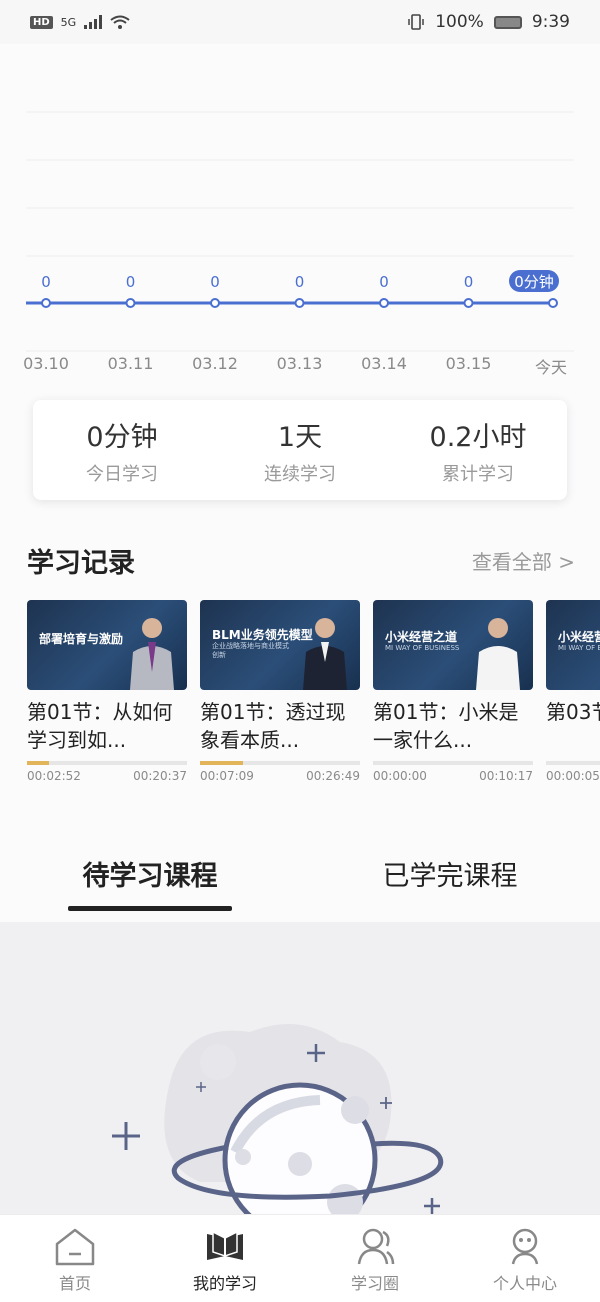 This screenshot has width=600, height=1302. Describe the element at coordinates (93, 22) in the screenshot. I see `signal-bars-icon` at that location.